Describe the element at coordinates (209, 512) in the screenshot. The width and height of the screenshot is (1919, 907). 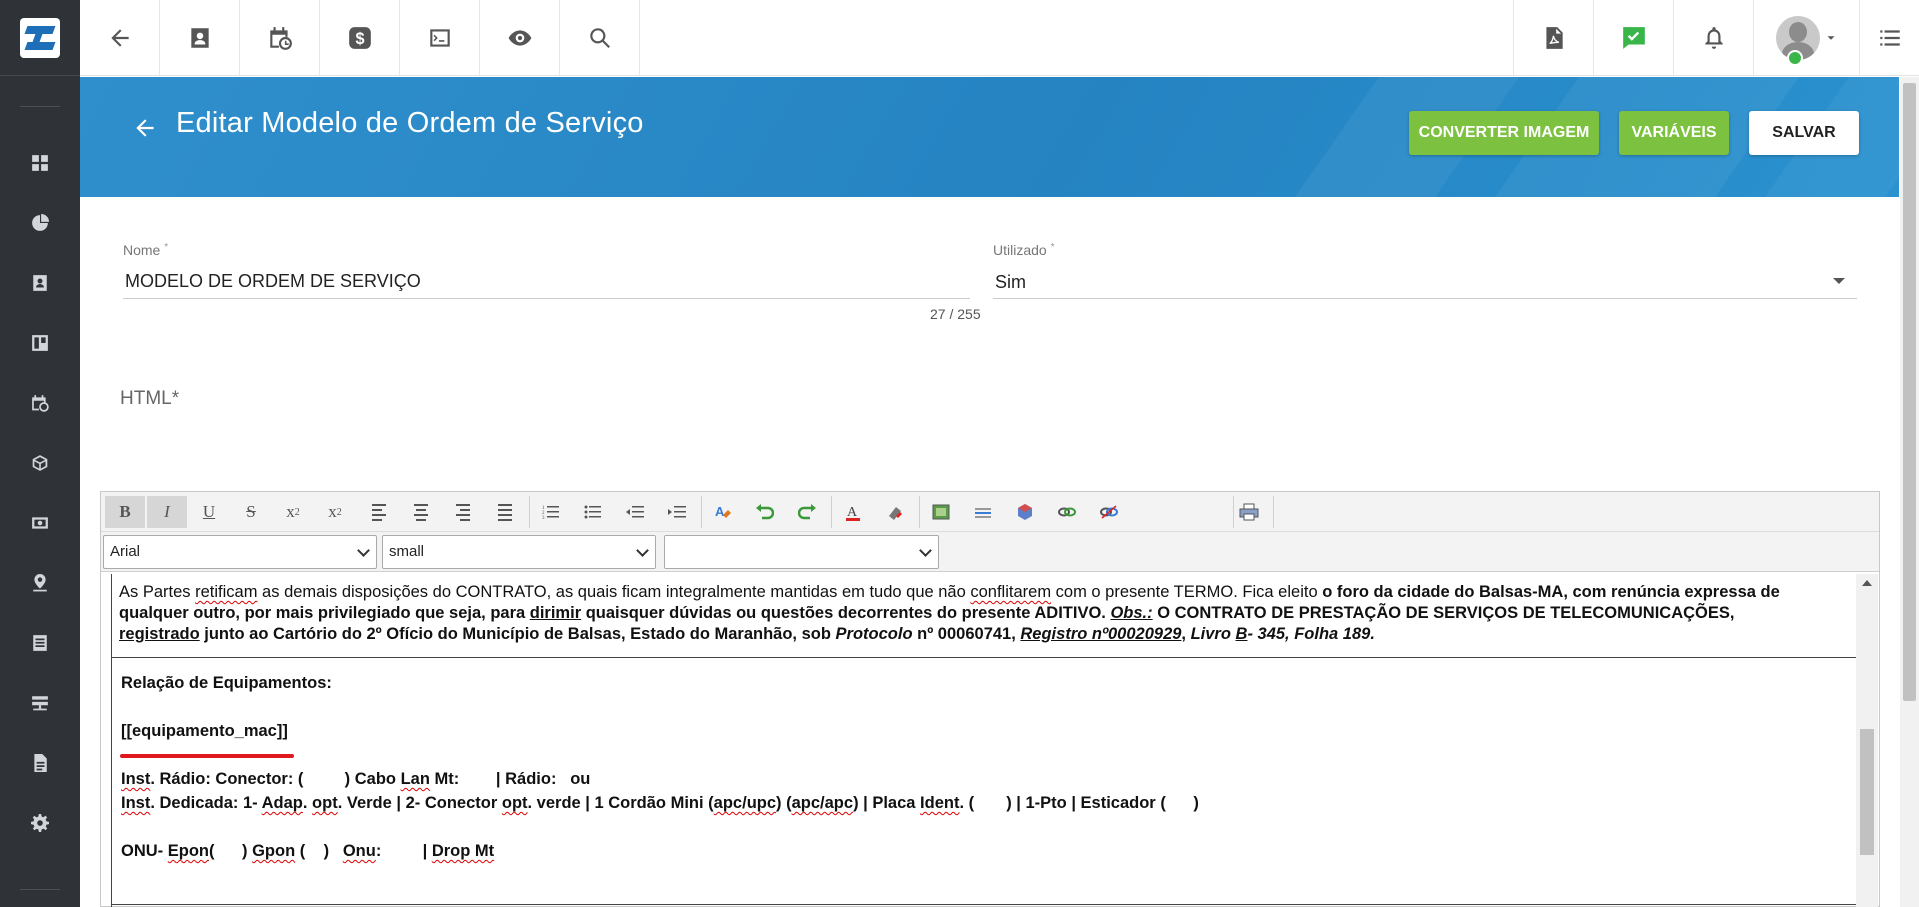
I see `underline-button: U` at that location.